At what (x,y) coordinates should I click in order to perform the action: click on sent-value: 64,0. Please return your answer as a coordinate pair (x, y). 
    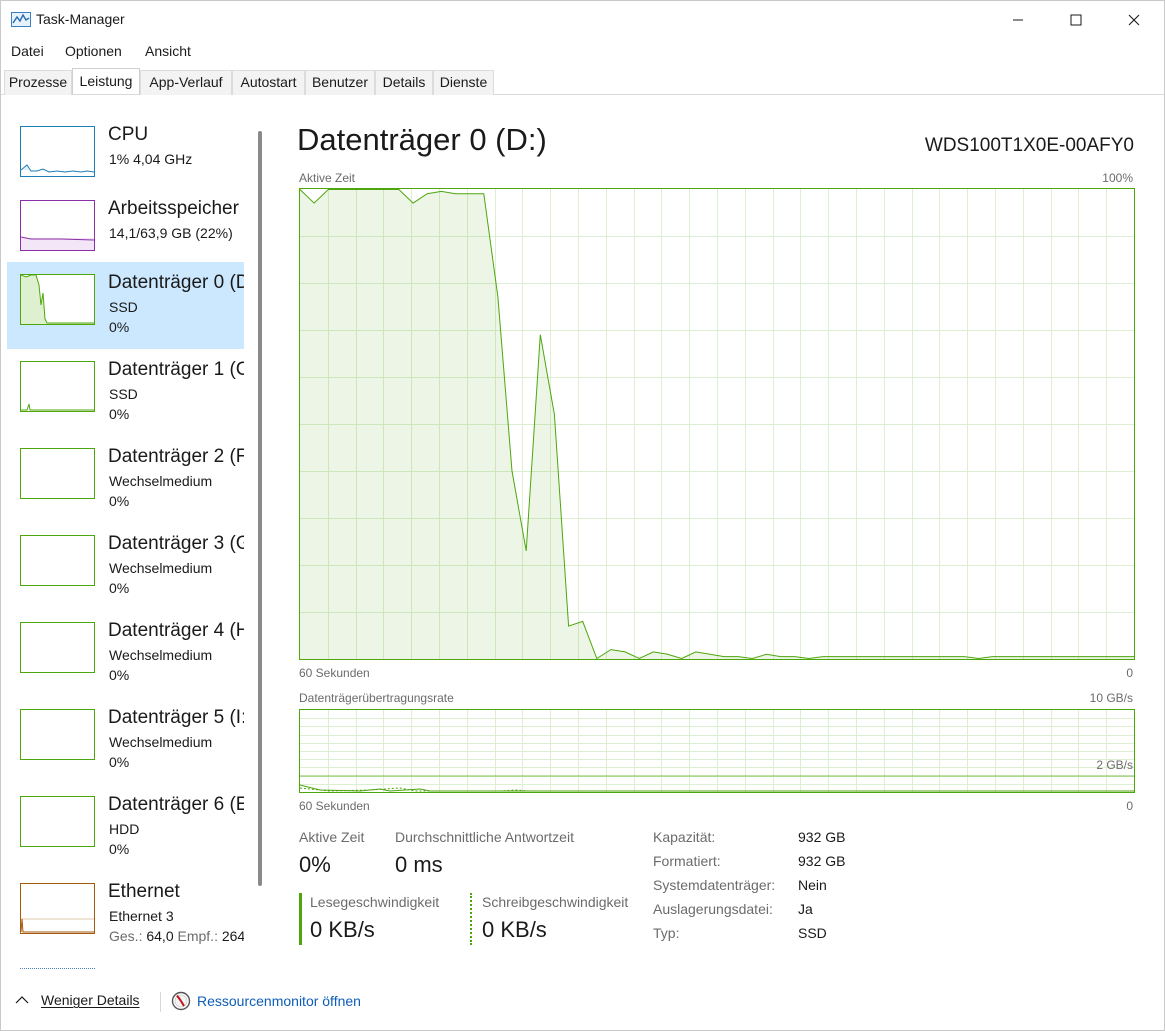
    Looking at the image, I should click on (160, 936).